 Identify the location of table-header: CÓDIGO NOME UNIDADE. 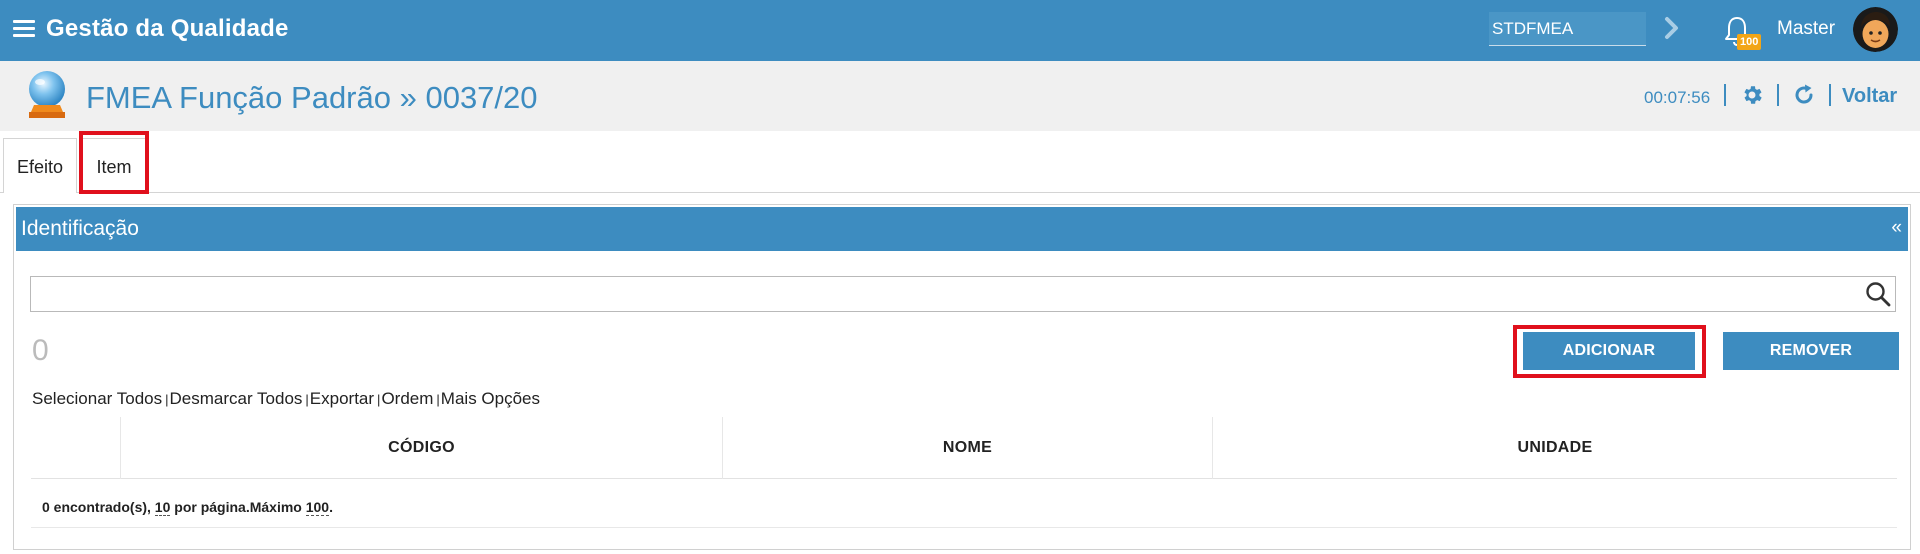
(964, 448).